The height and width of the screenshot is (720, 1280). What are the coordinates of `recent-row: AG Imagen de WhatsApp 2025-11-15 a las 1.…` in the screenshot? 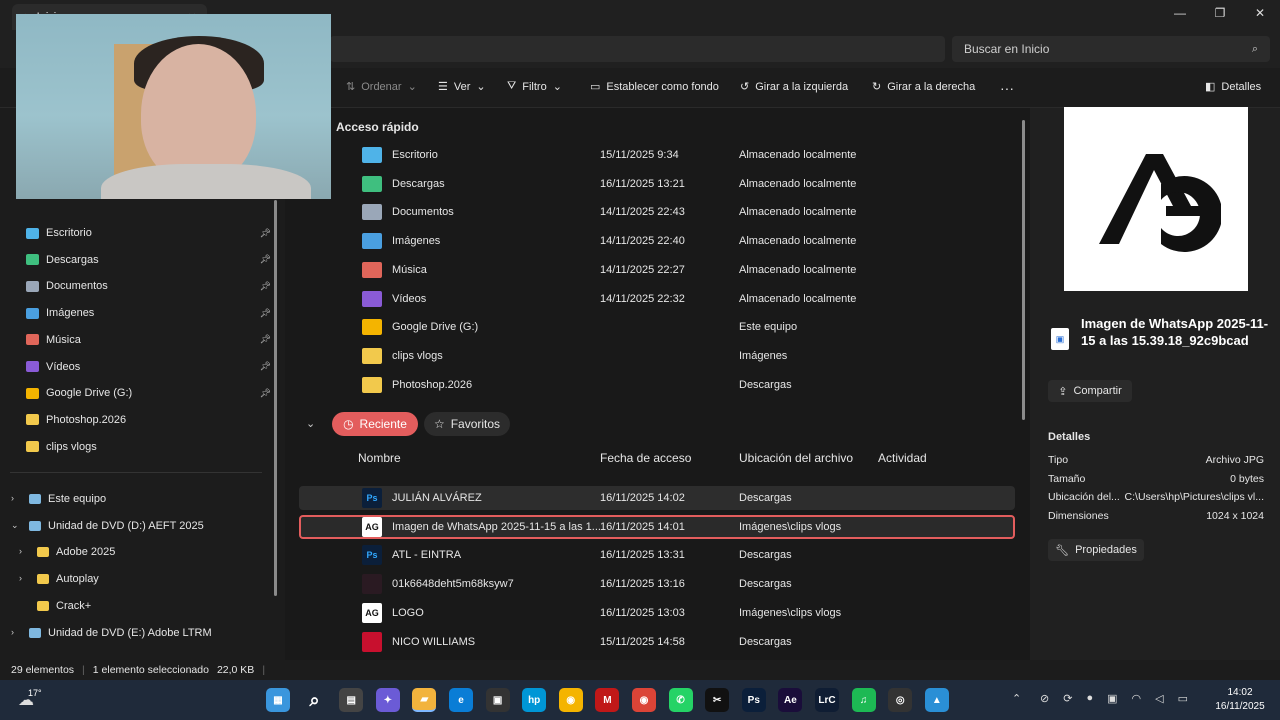 It's located at (687, 526).